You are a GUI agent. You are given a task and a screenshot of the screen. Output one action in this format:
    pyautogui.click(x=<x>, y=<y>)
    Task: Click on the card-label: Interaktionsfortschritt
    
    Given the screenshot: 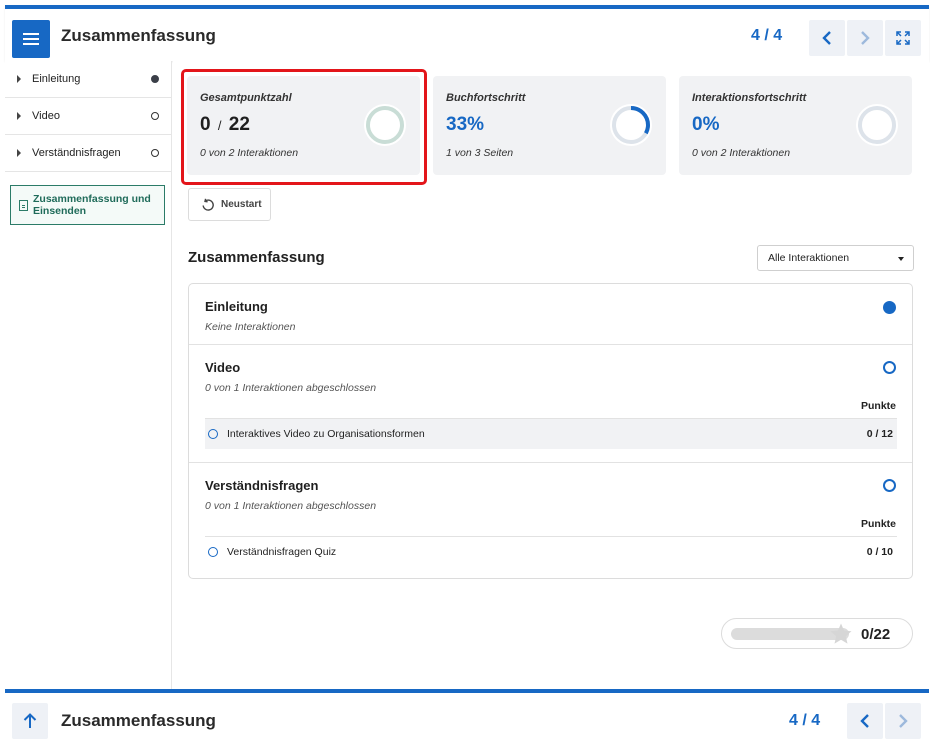 What is the action you would take?
    pyautogui.click(x=749, y=98)
    